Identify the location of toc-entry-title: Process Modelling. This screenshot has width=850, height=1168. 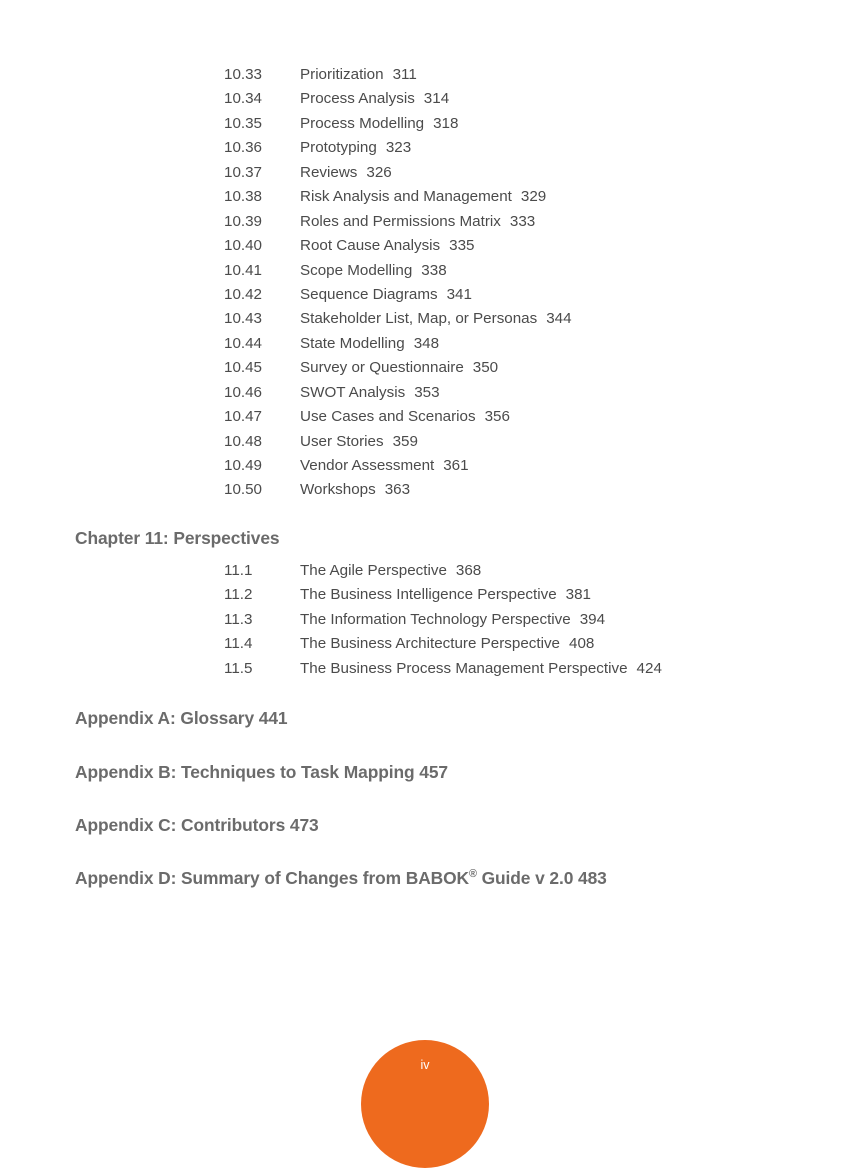
(362, 123).